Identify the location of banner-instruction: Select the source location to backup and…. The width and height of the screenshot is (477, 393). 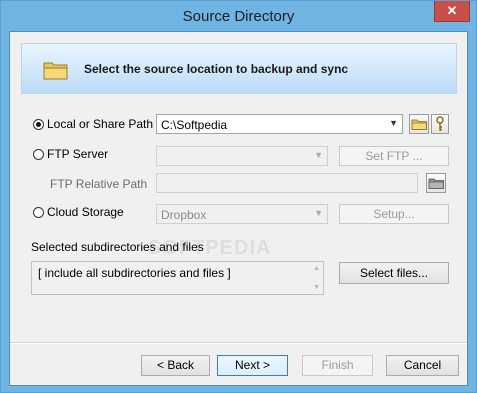
(216, 69).